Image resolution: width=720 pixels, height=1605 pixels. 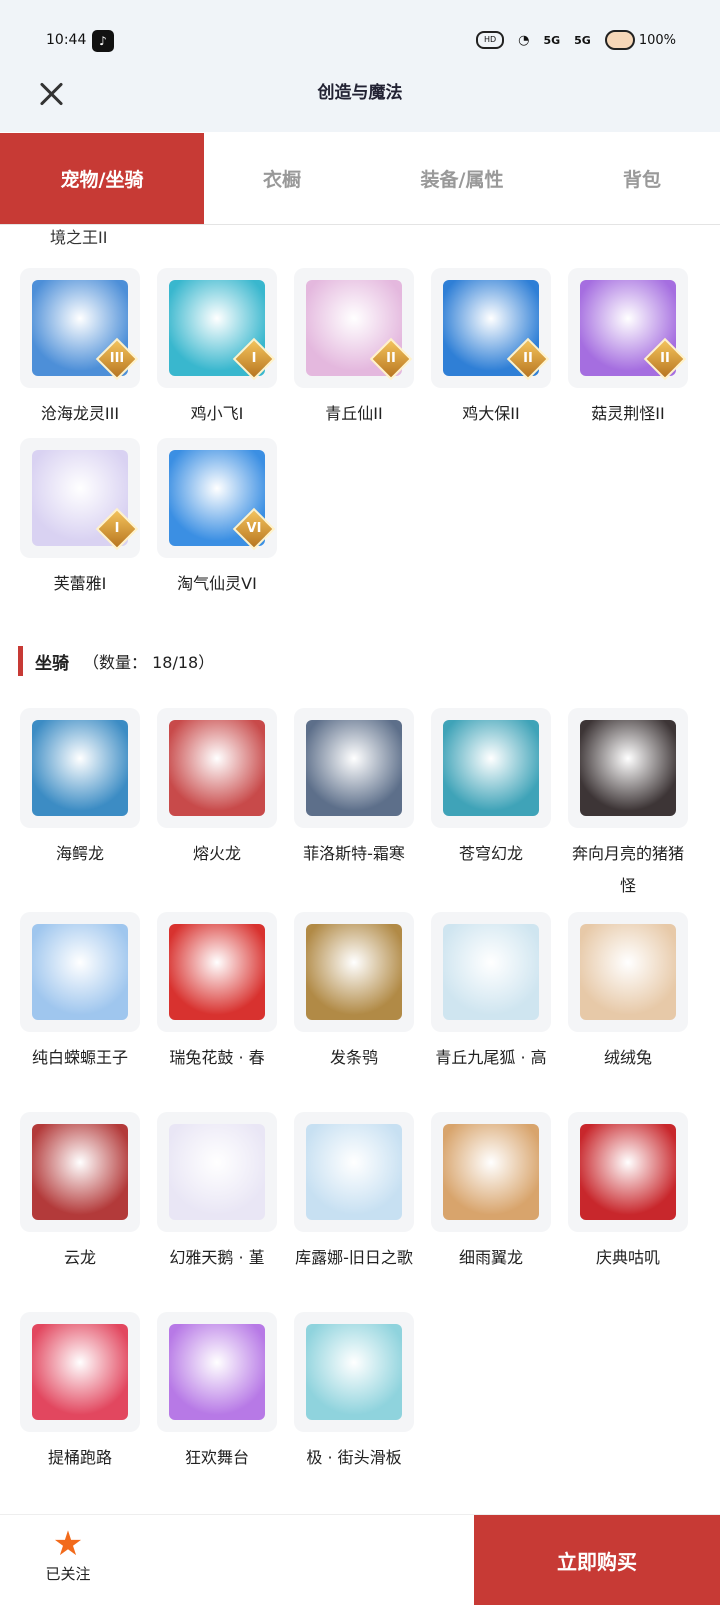 I want to click on follow-button: ★ 已关注, so click(x=68, y=1554).